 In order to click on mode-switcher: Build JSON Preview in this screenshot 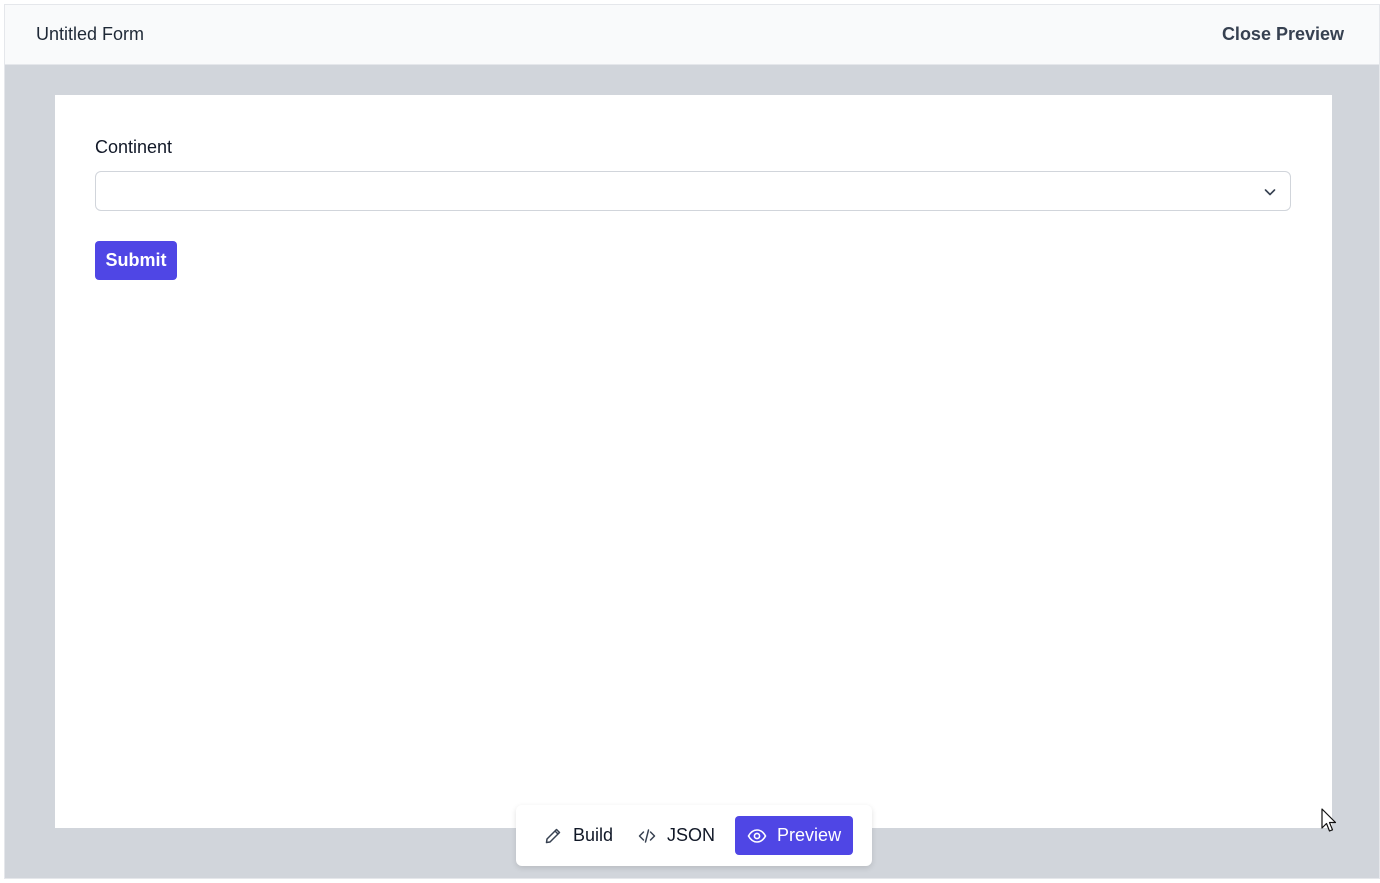, I will do `click(694, 835)`.